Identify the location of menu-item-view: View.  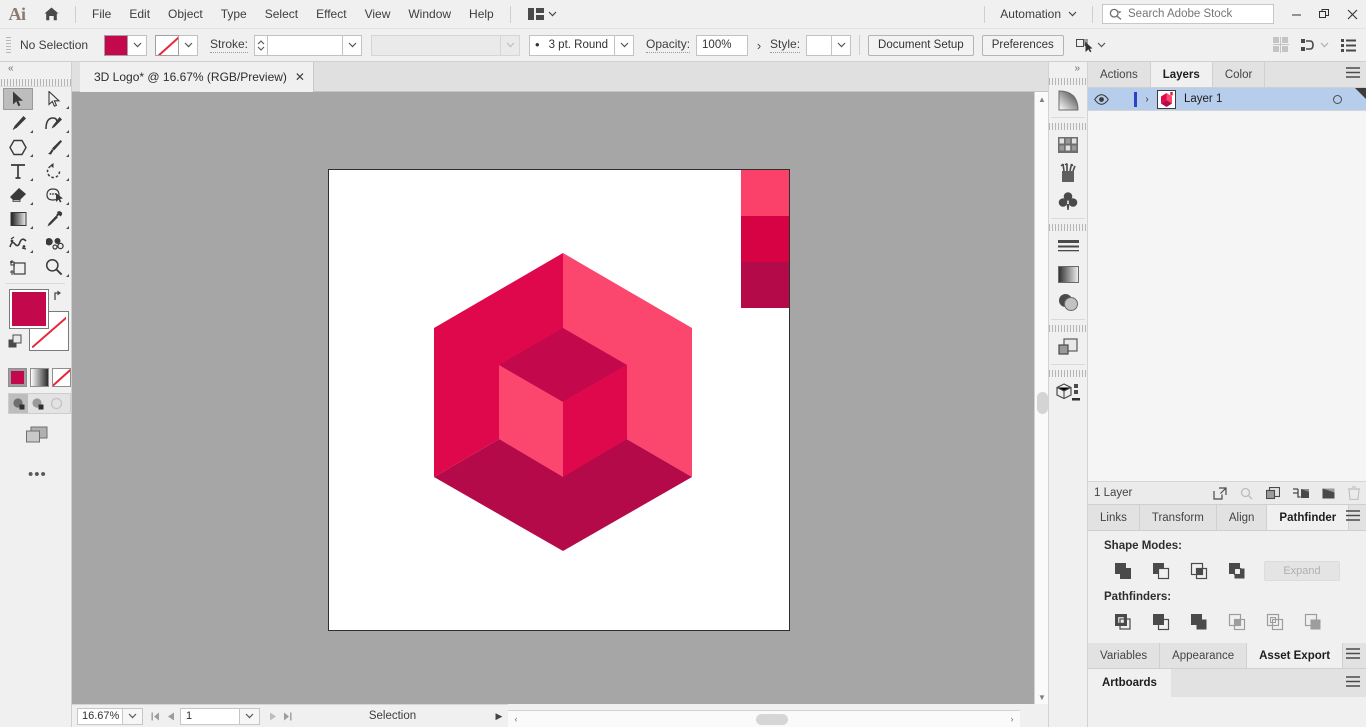
(378, 14).